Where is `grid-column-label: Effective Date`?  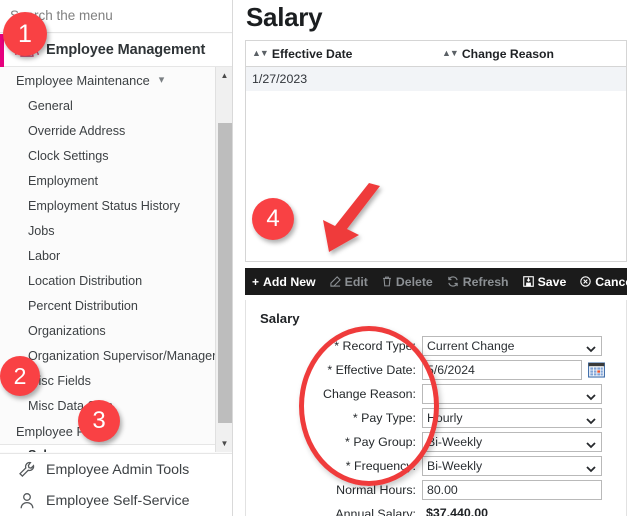
grid-column-label: Effective Date is located at coordinates (312, 53).